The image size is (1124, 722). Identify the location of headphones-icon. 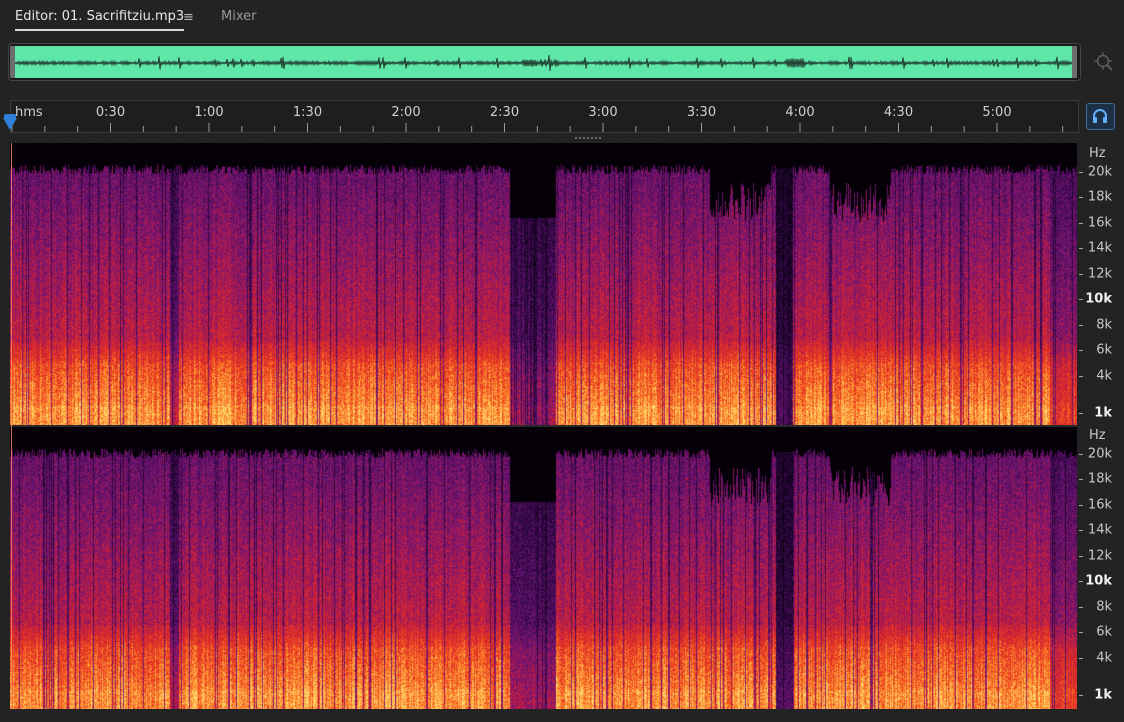
(1100, 116).